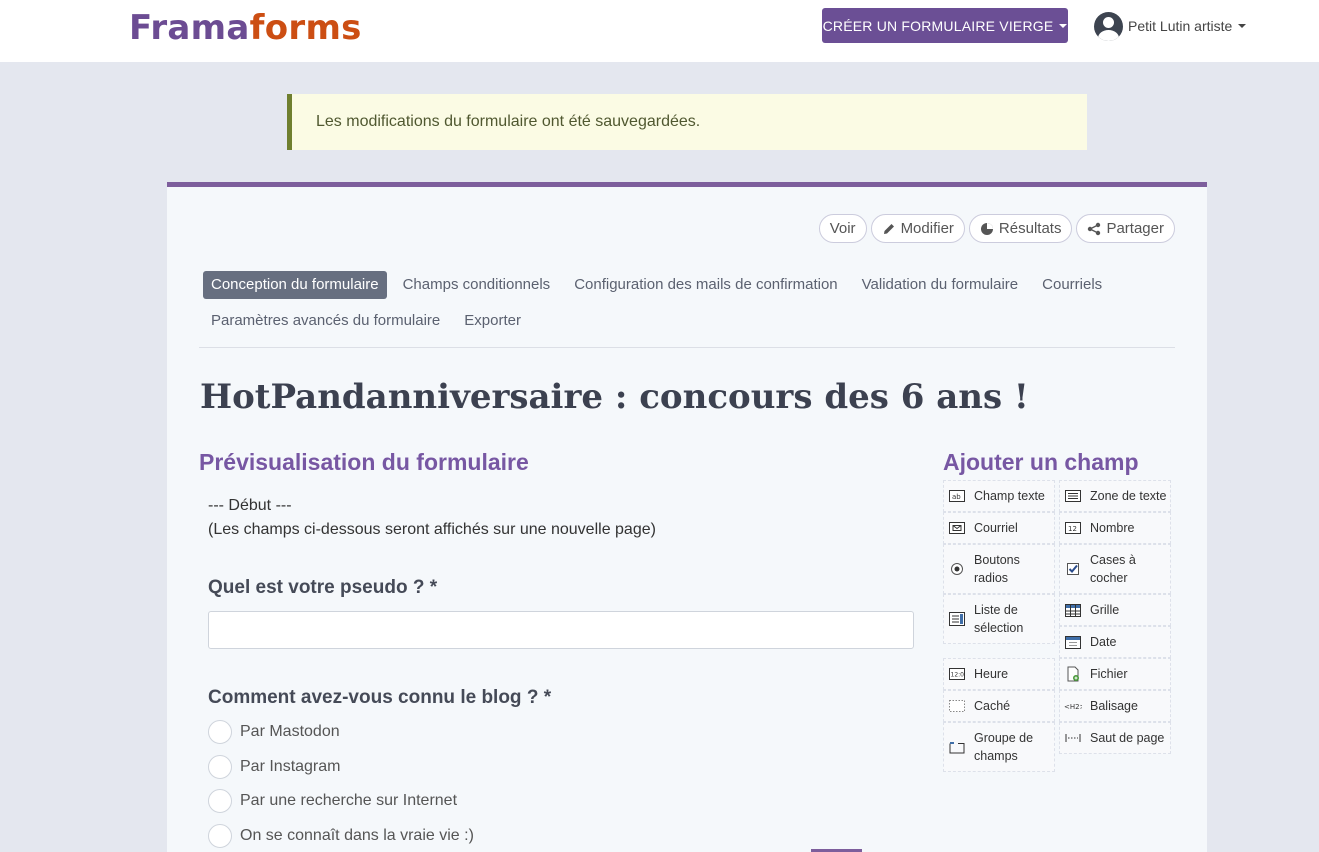 The image size is (1319, 852). What do you see at coordinates (561, 630) in the screenshot?
I see `pseudo-input` at bounding box center [561, 630].